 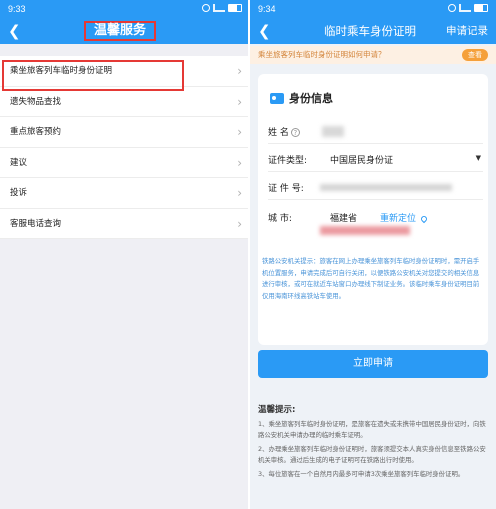 What do you see at coordinates (362, 161) in the screenshot?
I see `id-type-value: 中国居民身份证` at bounding box center [362, 161].